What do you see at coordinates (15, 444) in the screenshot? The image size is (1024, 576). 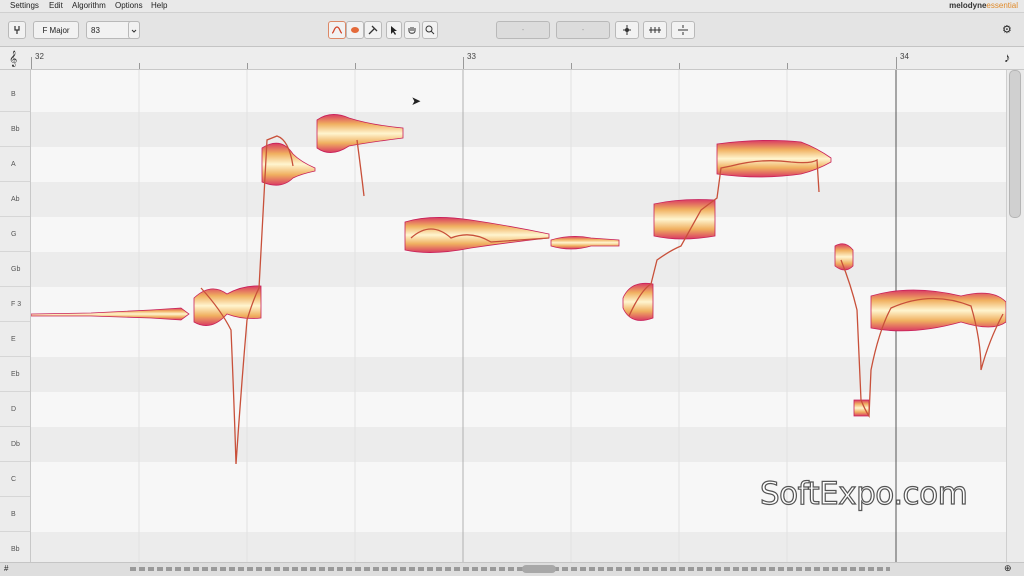 I see `pitch-label: Db` at bounding box center [15, 444].